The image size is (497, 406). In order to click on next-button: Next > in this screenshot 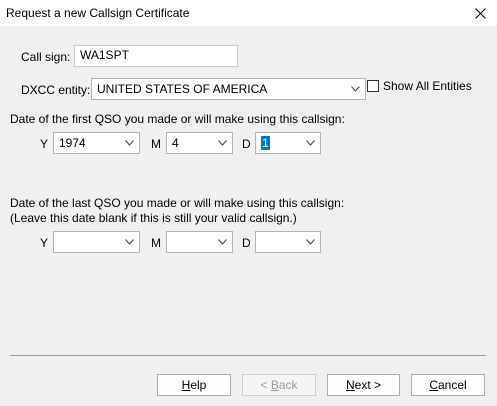, I will do `click(363, 385)`.